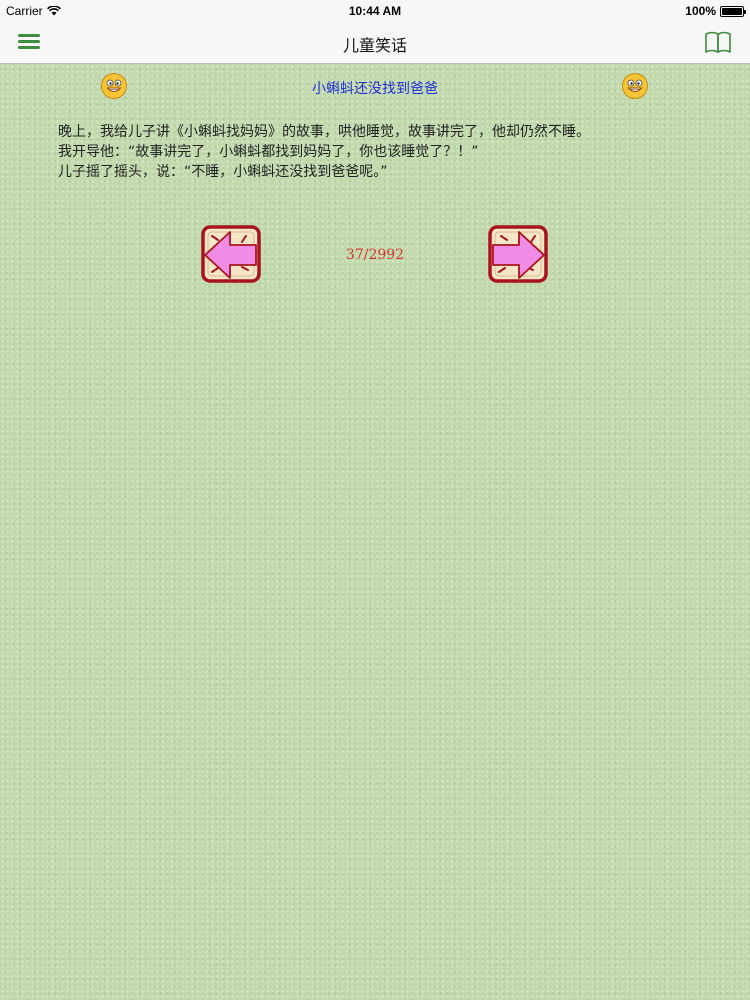 The height and width of the screenshot is (1000, 750). I want to click on page-title: 儿童笑话, so click(374, 45).